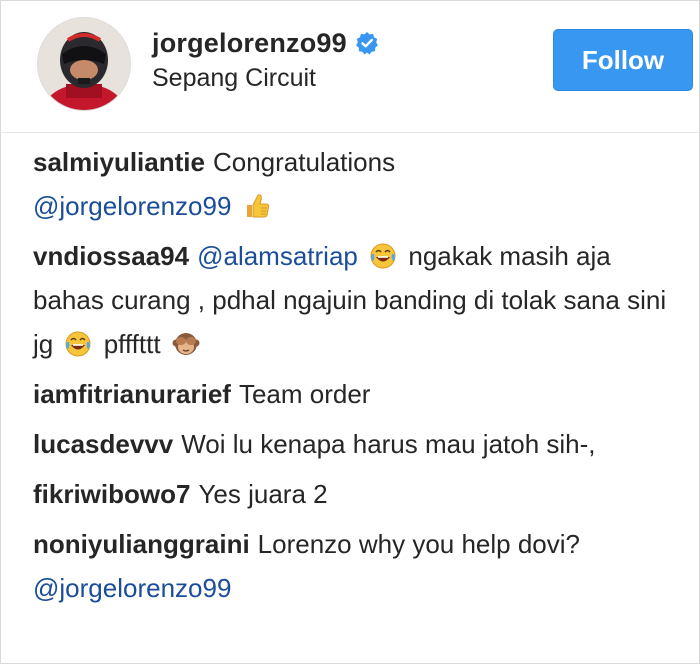 The width and height of the screenshot is (700, 664). I want to click on comment-username: salmiyuliantie, so click(119, 162).